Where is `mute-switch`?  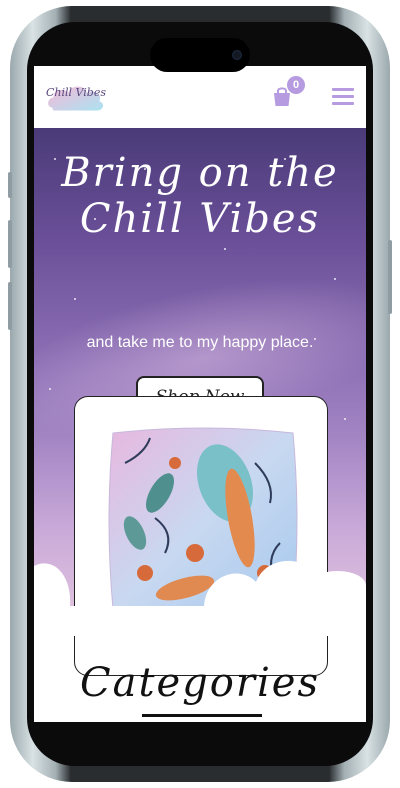
mute-switch is located at coordinates (10, 185).